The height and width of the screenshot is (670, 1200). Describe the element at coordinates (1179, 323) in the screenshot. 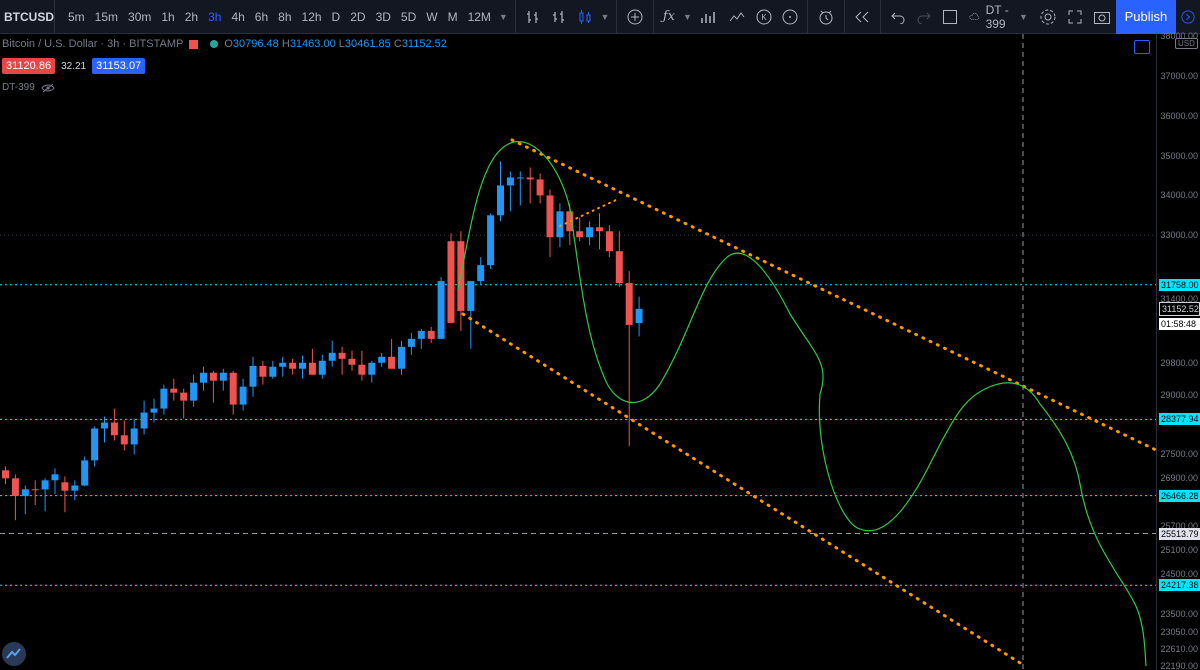

I see `level-label-countdown: 01:58:48` at that location.